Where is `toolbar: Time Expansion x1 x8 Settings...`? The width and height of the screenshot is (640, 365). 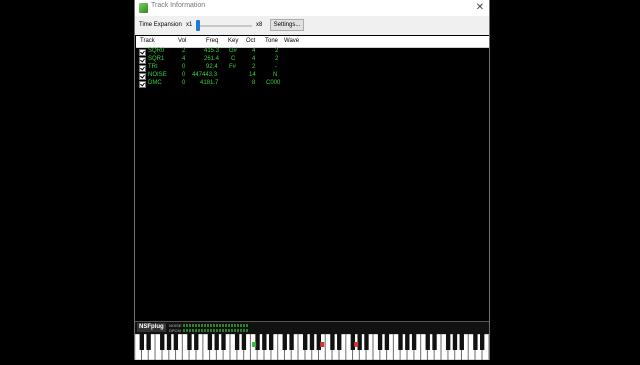 toolbar: Time Expansion x1 x8 Settings... is located at coordinates (312, 25).